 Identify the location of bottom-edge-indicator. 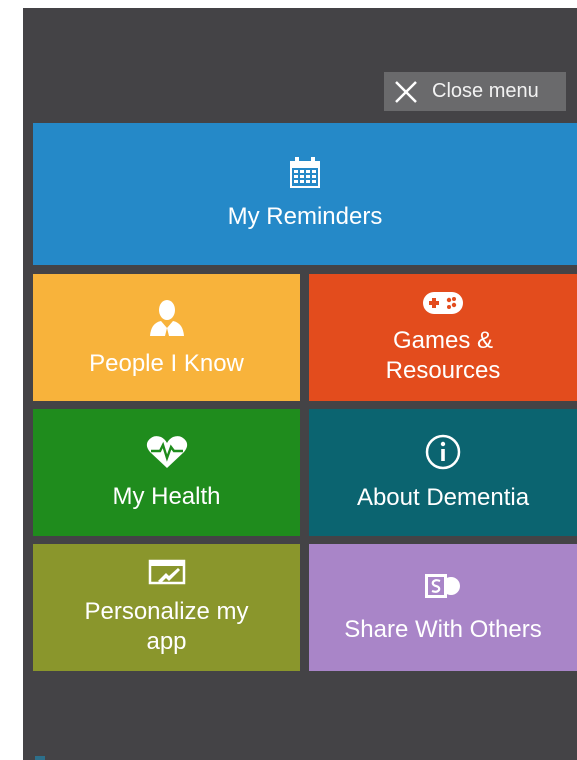
(40, 758).